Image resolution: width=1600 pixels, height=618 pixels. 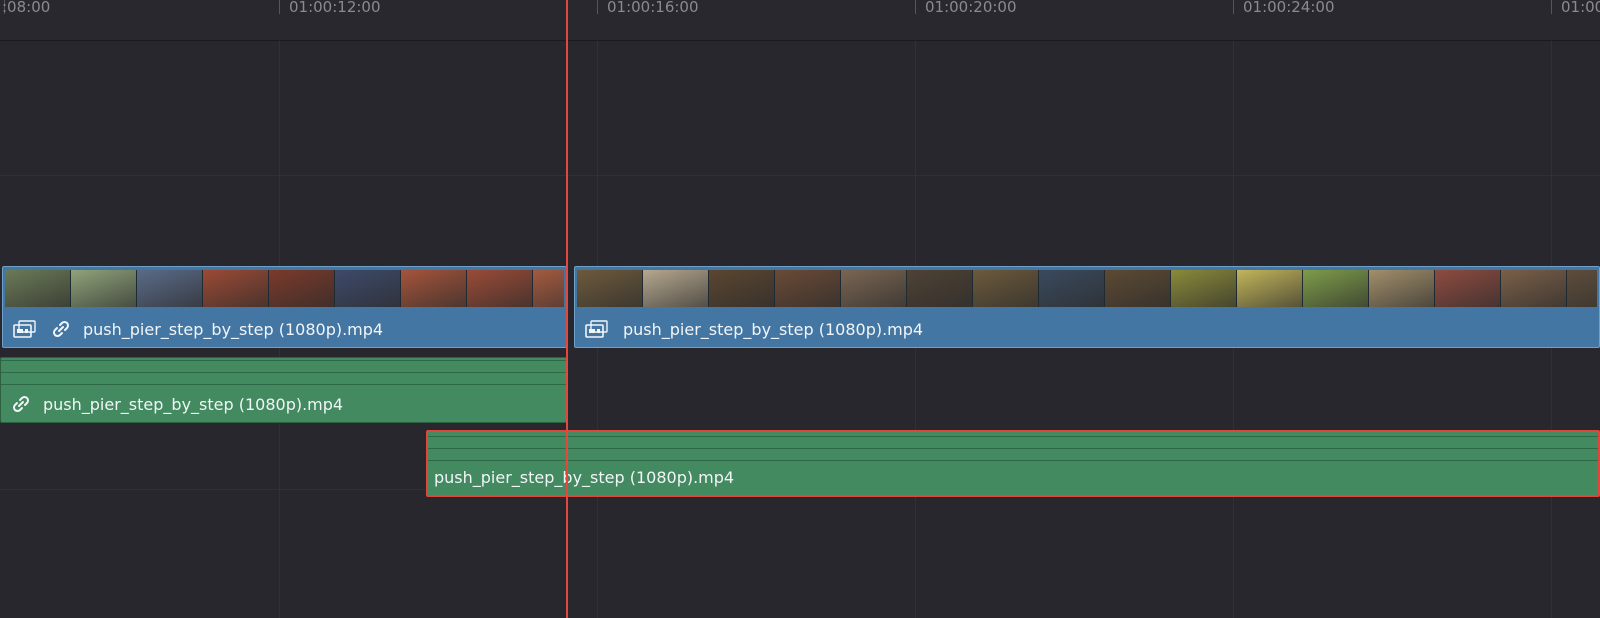 I want to click on timecode-label: 01:00:12:00, so click(x=335, y=8).